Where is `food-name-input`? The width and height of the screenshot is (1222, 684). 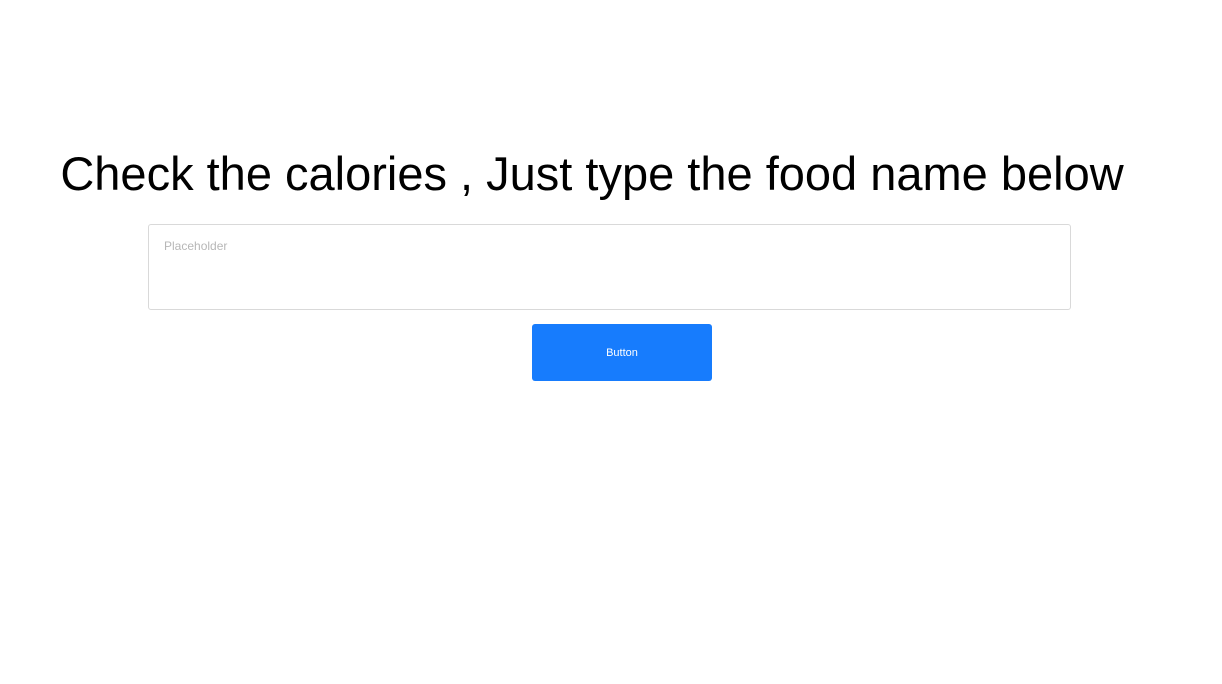
food-name-input is located at coordinates (609, 267).